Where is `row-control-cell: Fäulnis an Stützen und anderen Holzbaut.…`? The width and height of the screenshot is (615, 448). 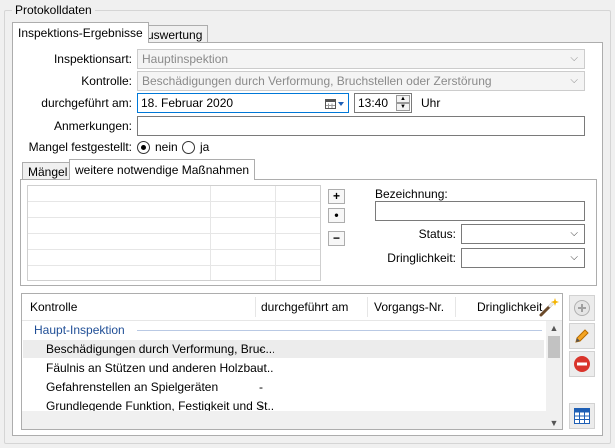 row-control-cell: Fäulnis an Stützen und anderen Holzbaut.… is located at coordinates (160, 368).